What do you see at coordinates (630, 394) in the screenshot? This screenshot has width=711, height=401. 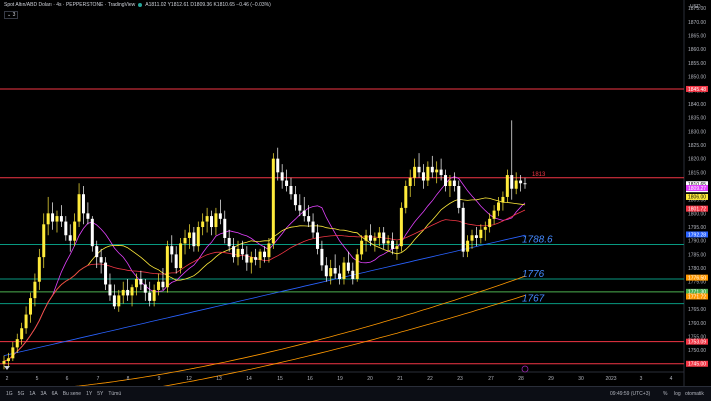 I see `clock: 09:49:59 (UTC+3)` at bounding box center [630, 394].